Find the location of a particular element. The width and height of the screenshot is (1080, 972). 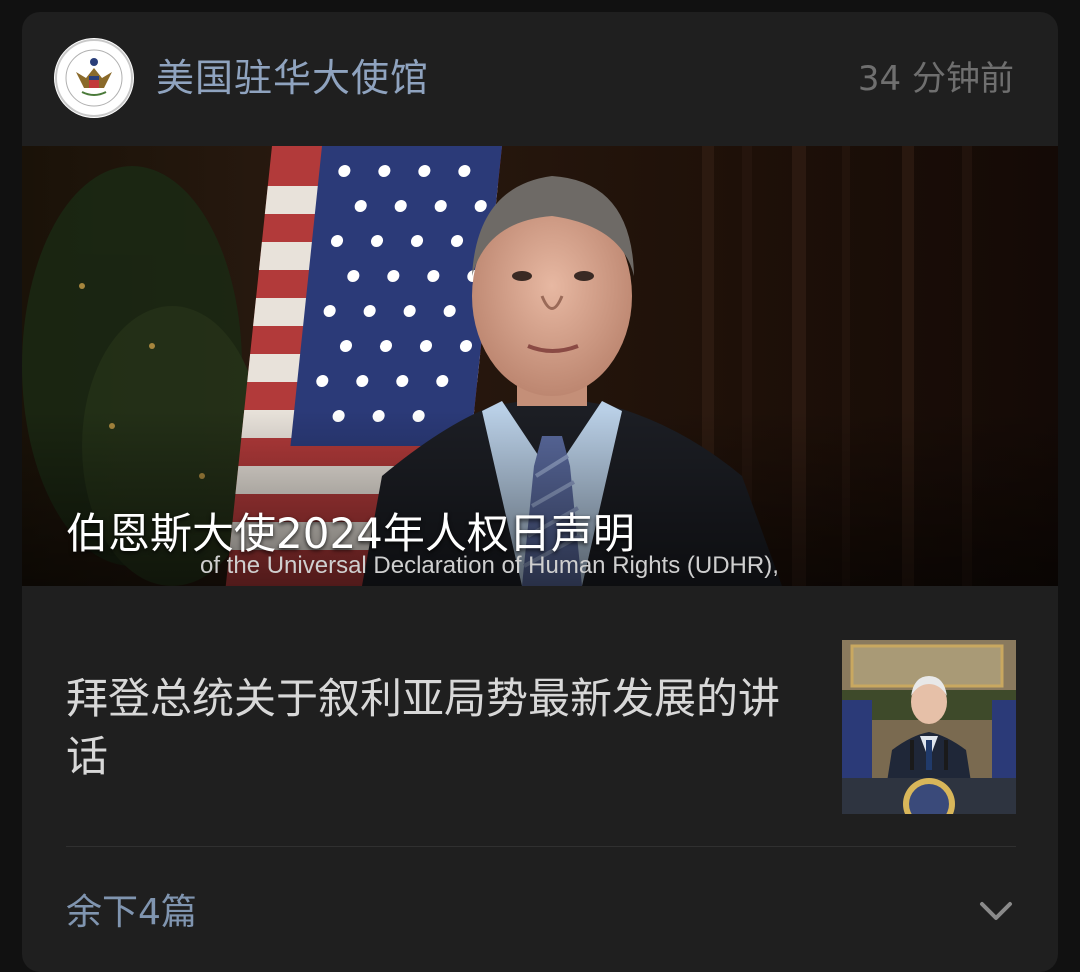

chevron-down-icon is located at coordinates (996, 911).